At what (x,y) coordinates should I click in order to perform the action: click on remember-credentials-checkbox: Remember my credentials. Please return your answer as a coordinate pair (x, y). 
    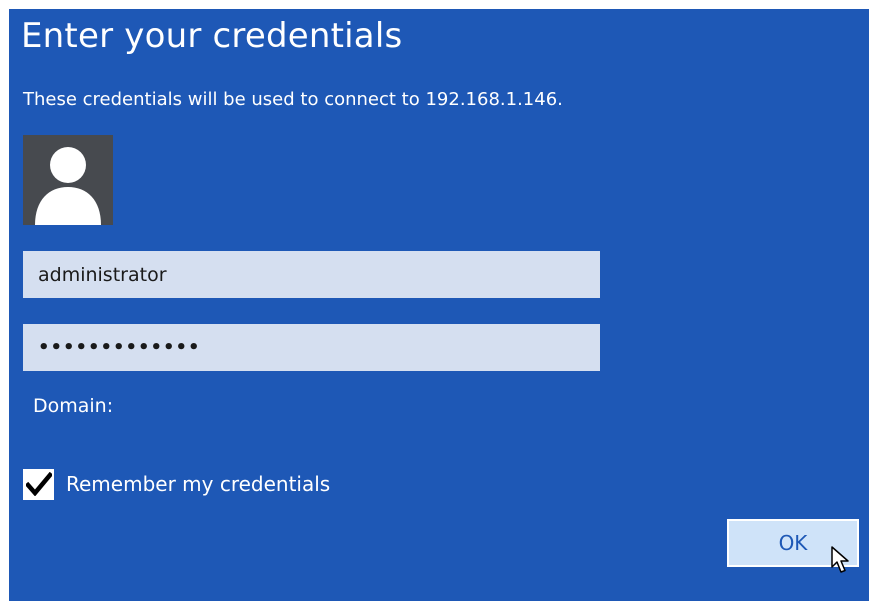
    Looking at the image, I should click on (176, 484).